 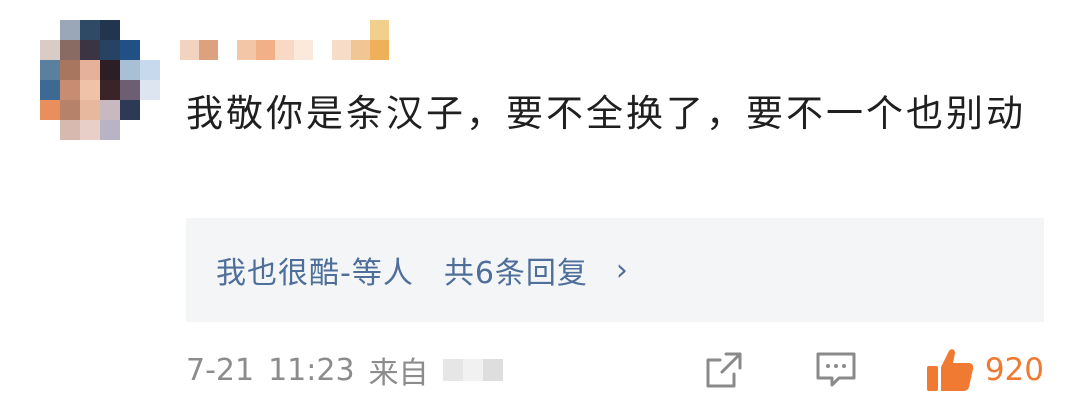 What do you see at coordinates (516, 270) in the screenshot?
I see `reply-count-link: 共6条回复` at bounding box center [516, 270].